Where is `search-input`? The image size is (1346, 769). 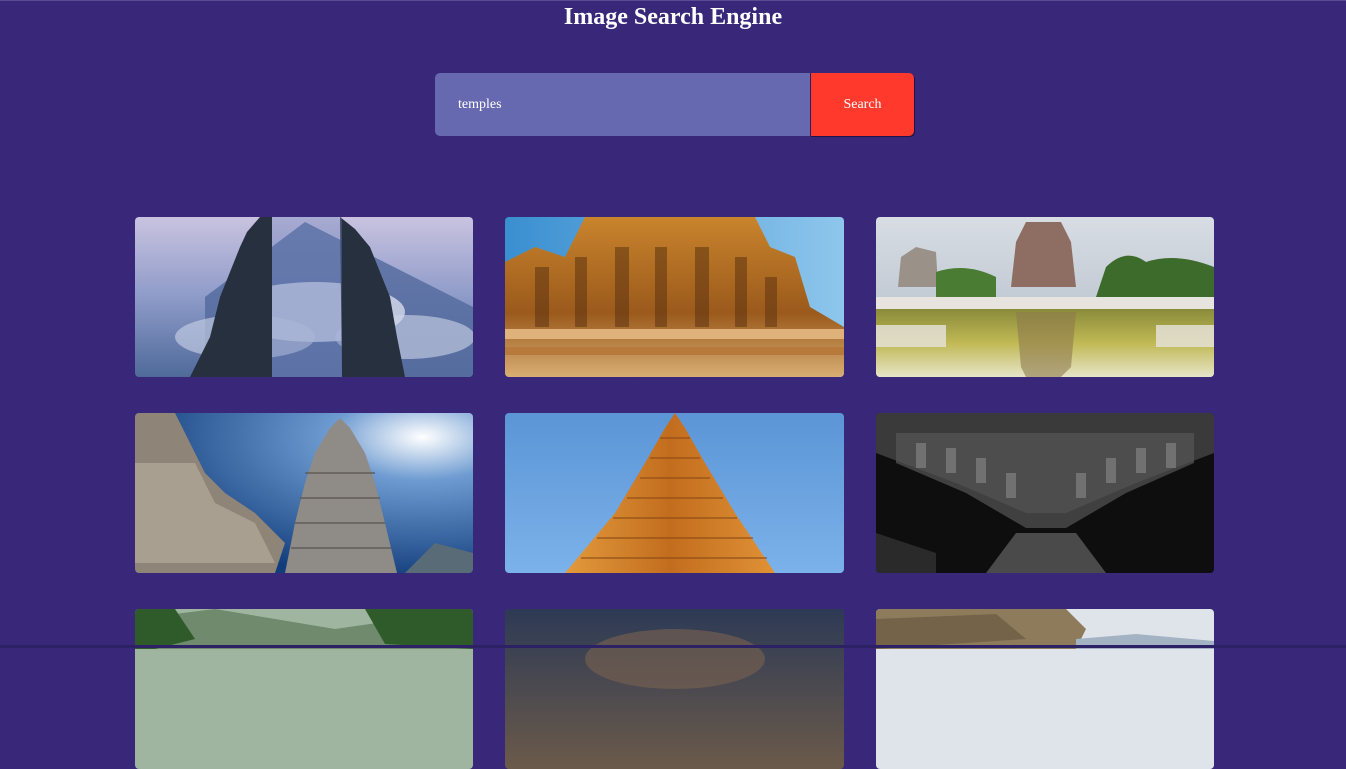 search-input is located at coordinates (622, 104).